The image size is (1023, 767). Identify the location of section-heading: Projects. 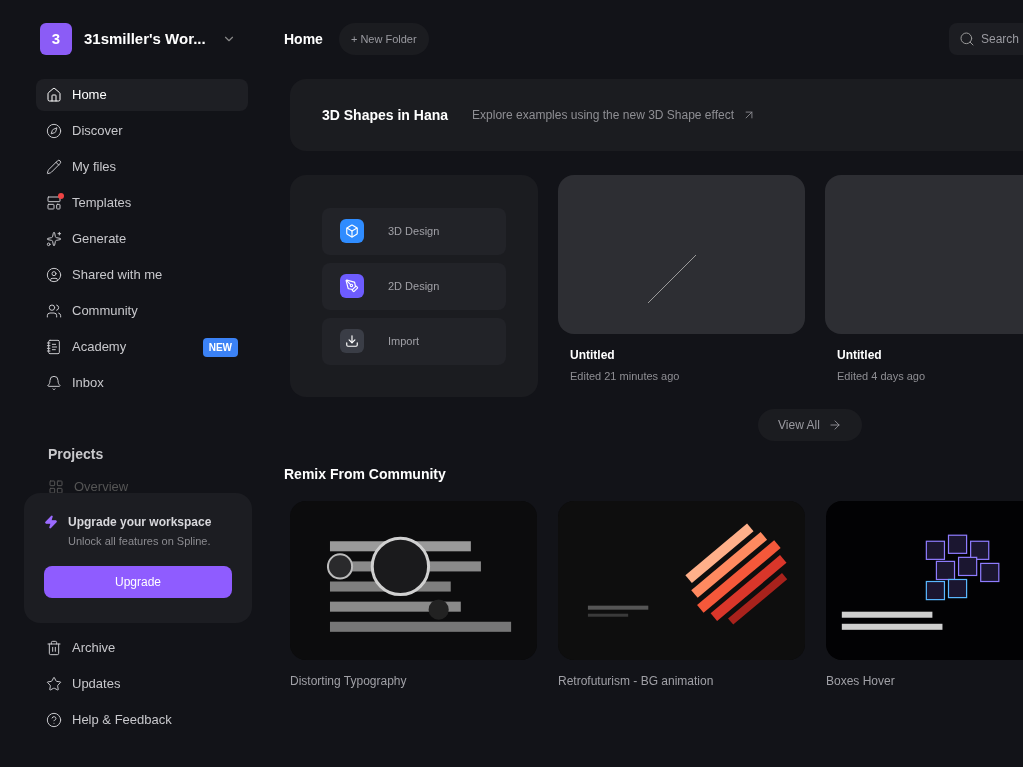
(76, 454).